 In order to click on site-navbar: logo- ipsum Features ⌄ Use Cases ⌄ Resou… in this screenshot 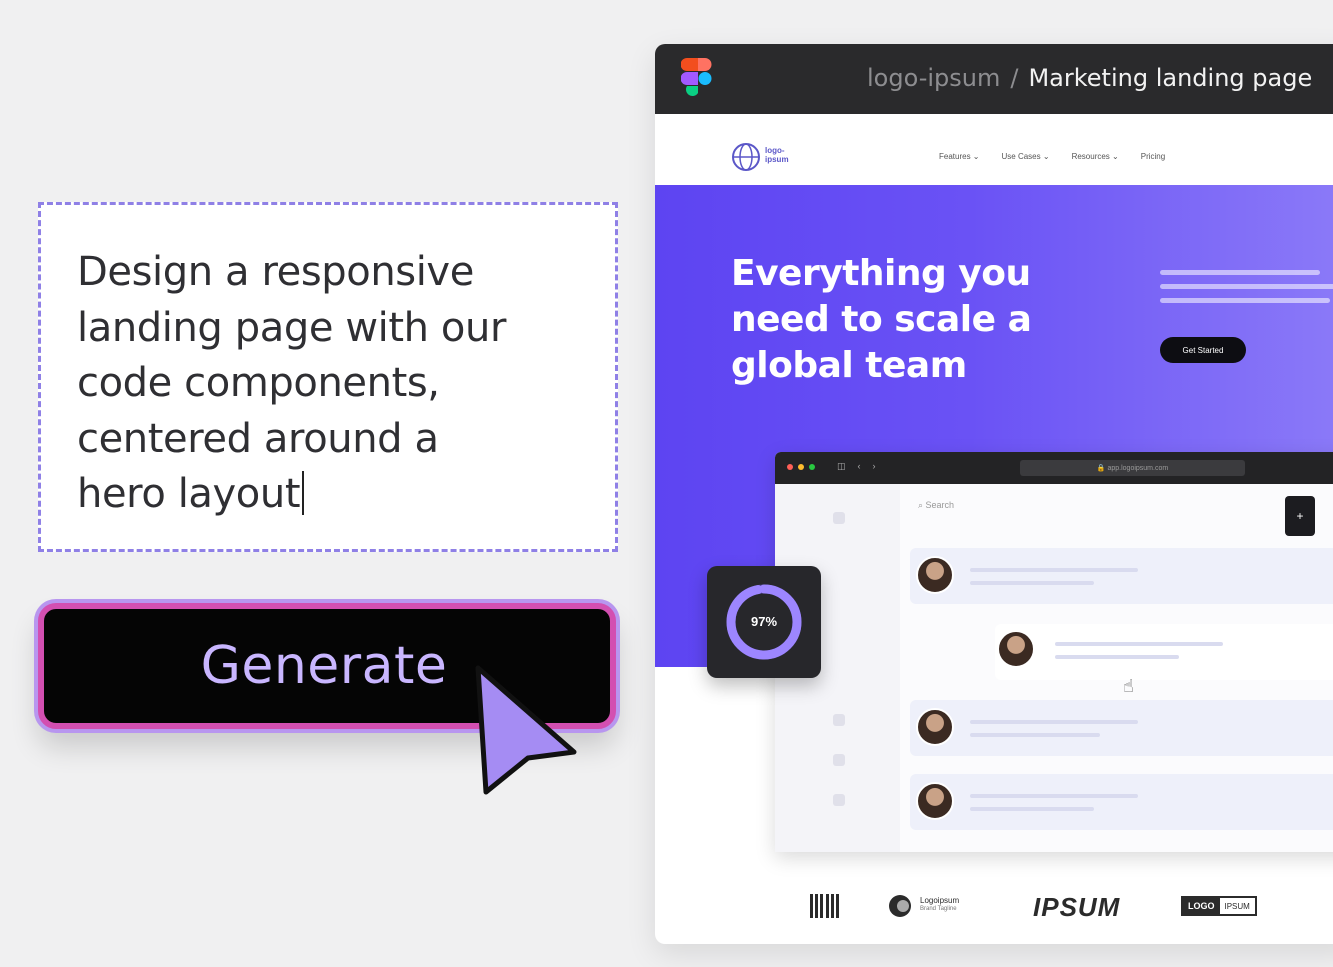, I will do `click(994, 149)`.